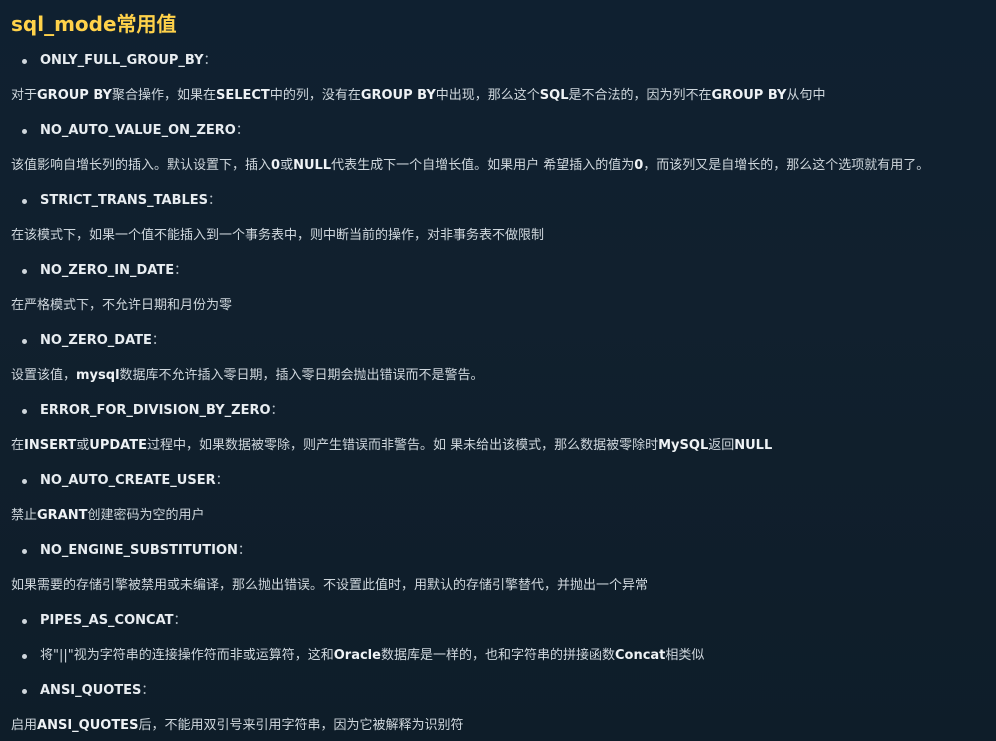 This screenshot has height=741, width=996. I want to click on plain-text: 数据库是一样的，也和字符串的拼接函数, so click(497, 655).